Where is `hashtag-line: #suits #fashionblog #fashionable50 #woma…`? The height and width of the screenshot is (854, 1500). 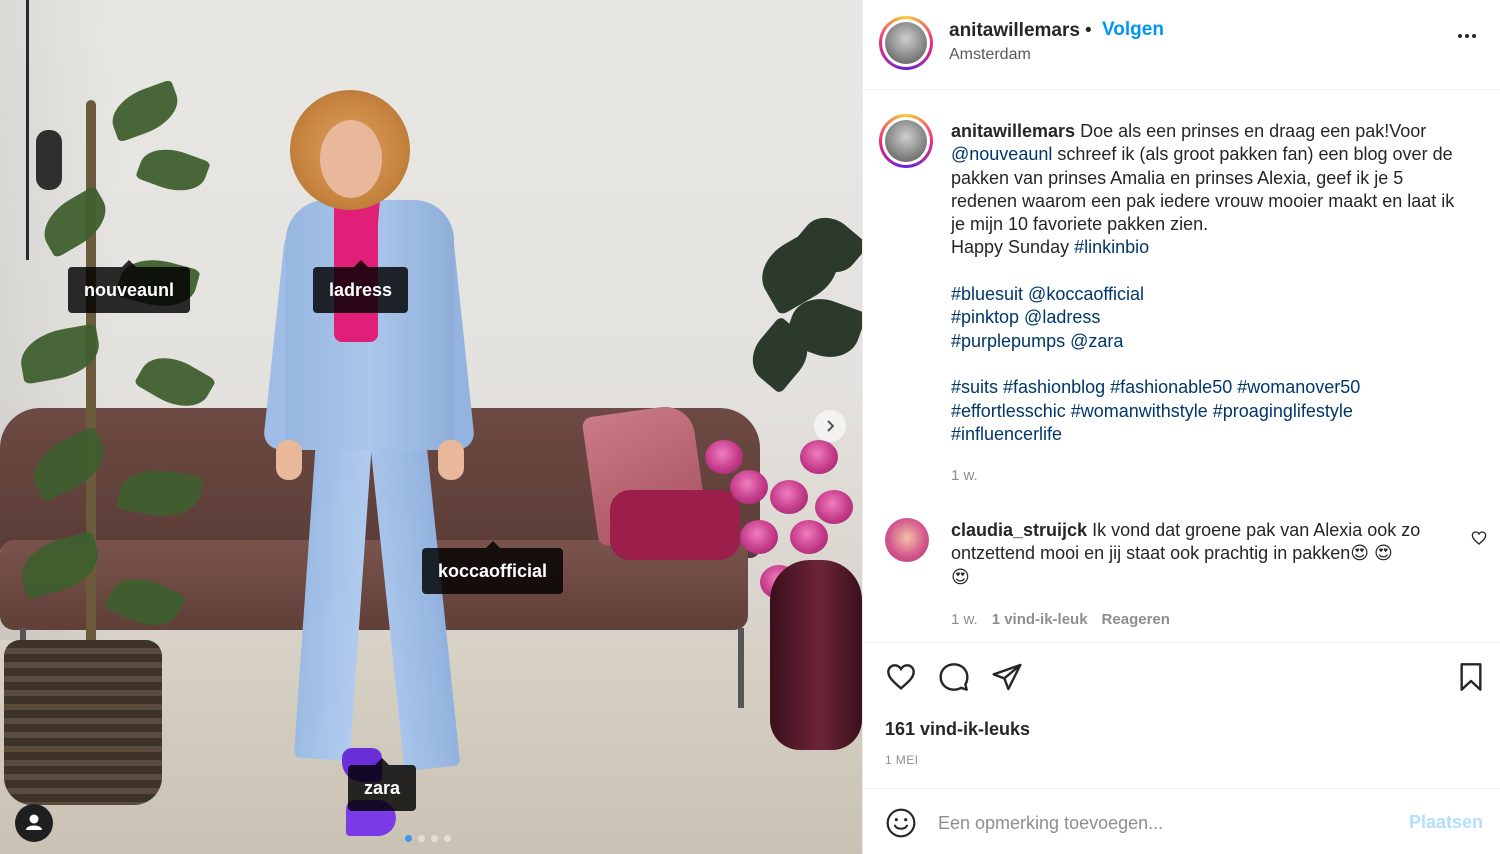
hashtag-line: #suits #fashionblog #fashionable50 #woma… is located at coordinates (1221, 387).